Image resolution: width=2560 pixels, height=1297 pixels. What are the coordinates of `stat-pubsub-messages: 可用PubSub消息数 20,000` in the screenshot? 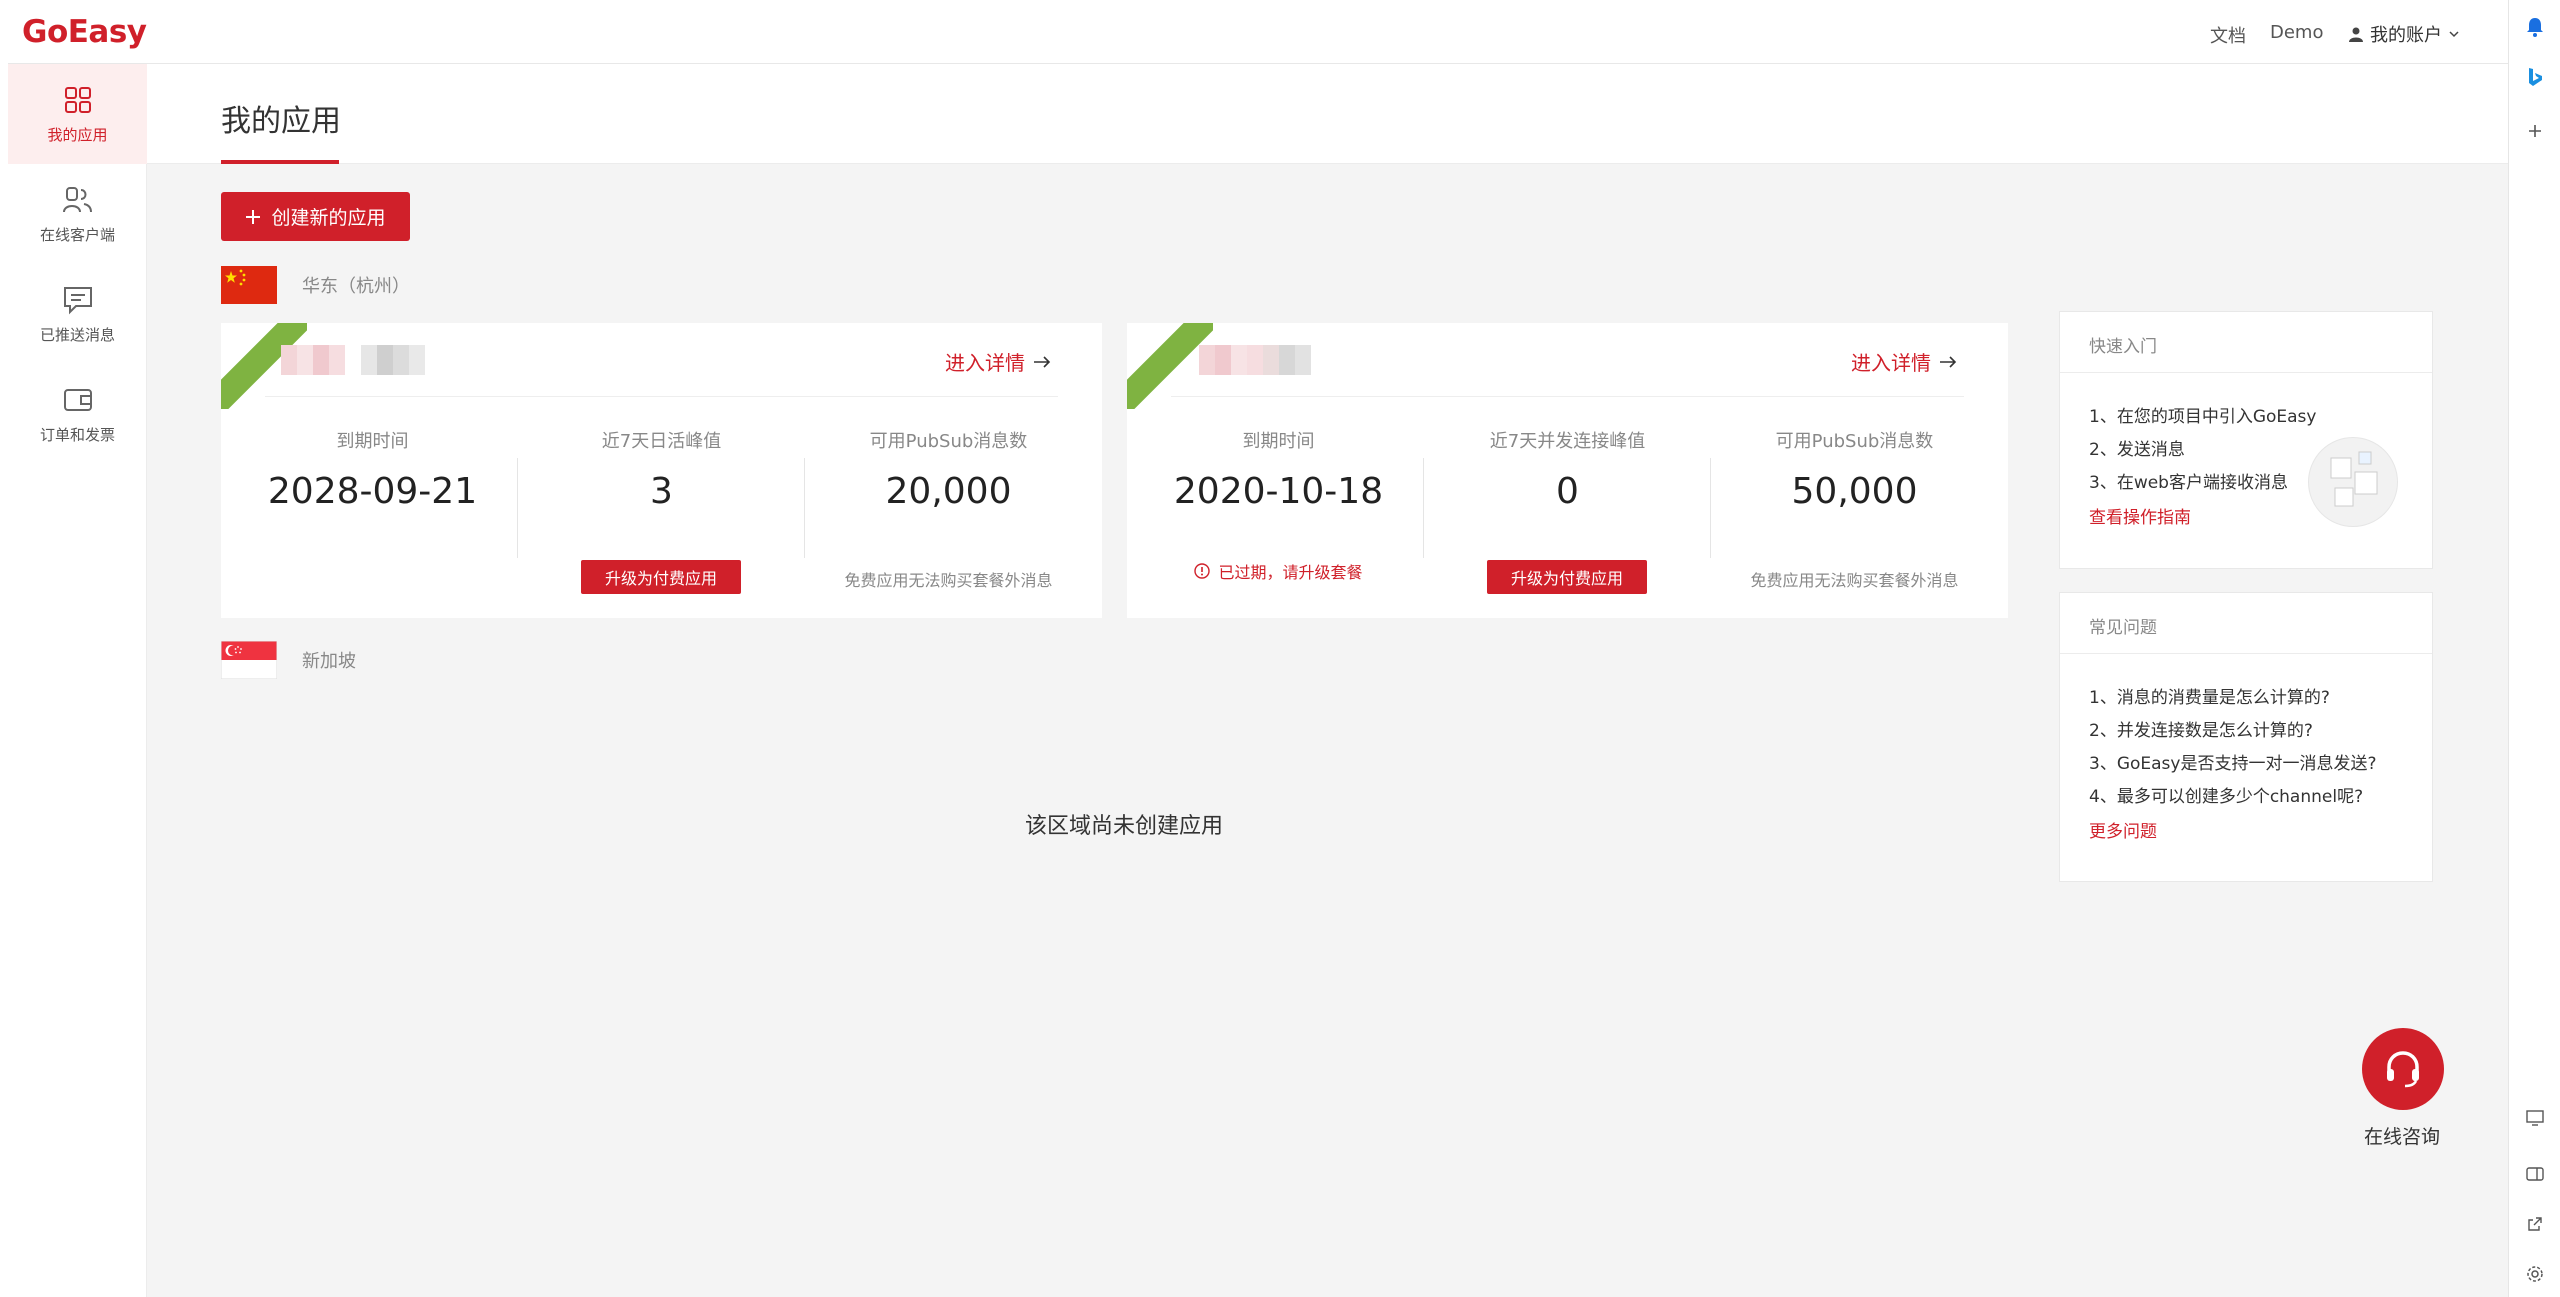 It's located at (948, 469).